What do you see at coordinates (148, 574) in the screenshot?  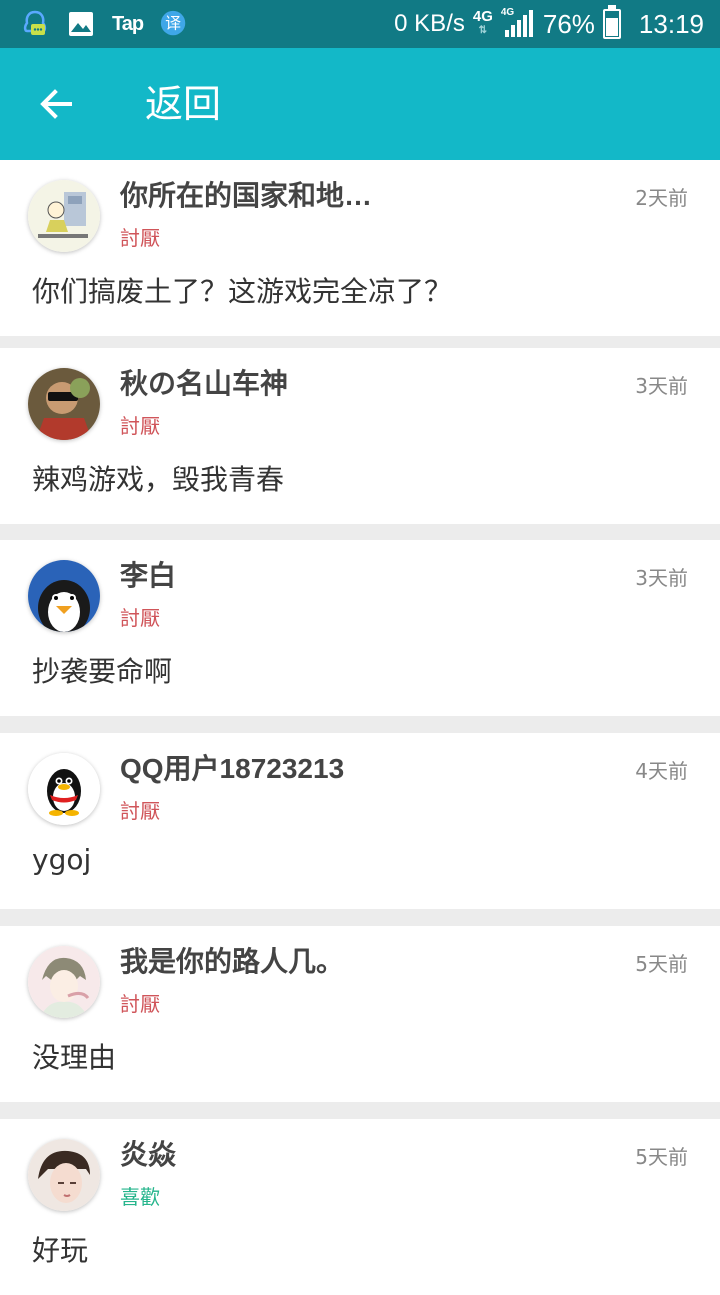 I see `username: 李白` at bounding box center [148, 574].